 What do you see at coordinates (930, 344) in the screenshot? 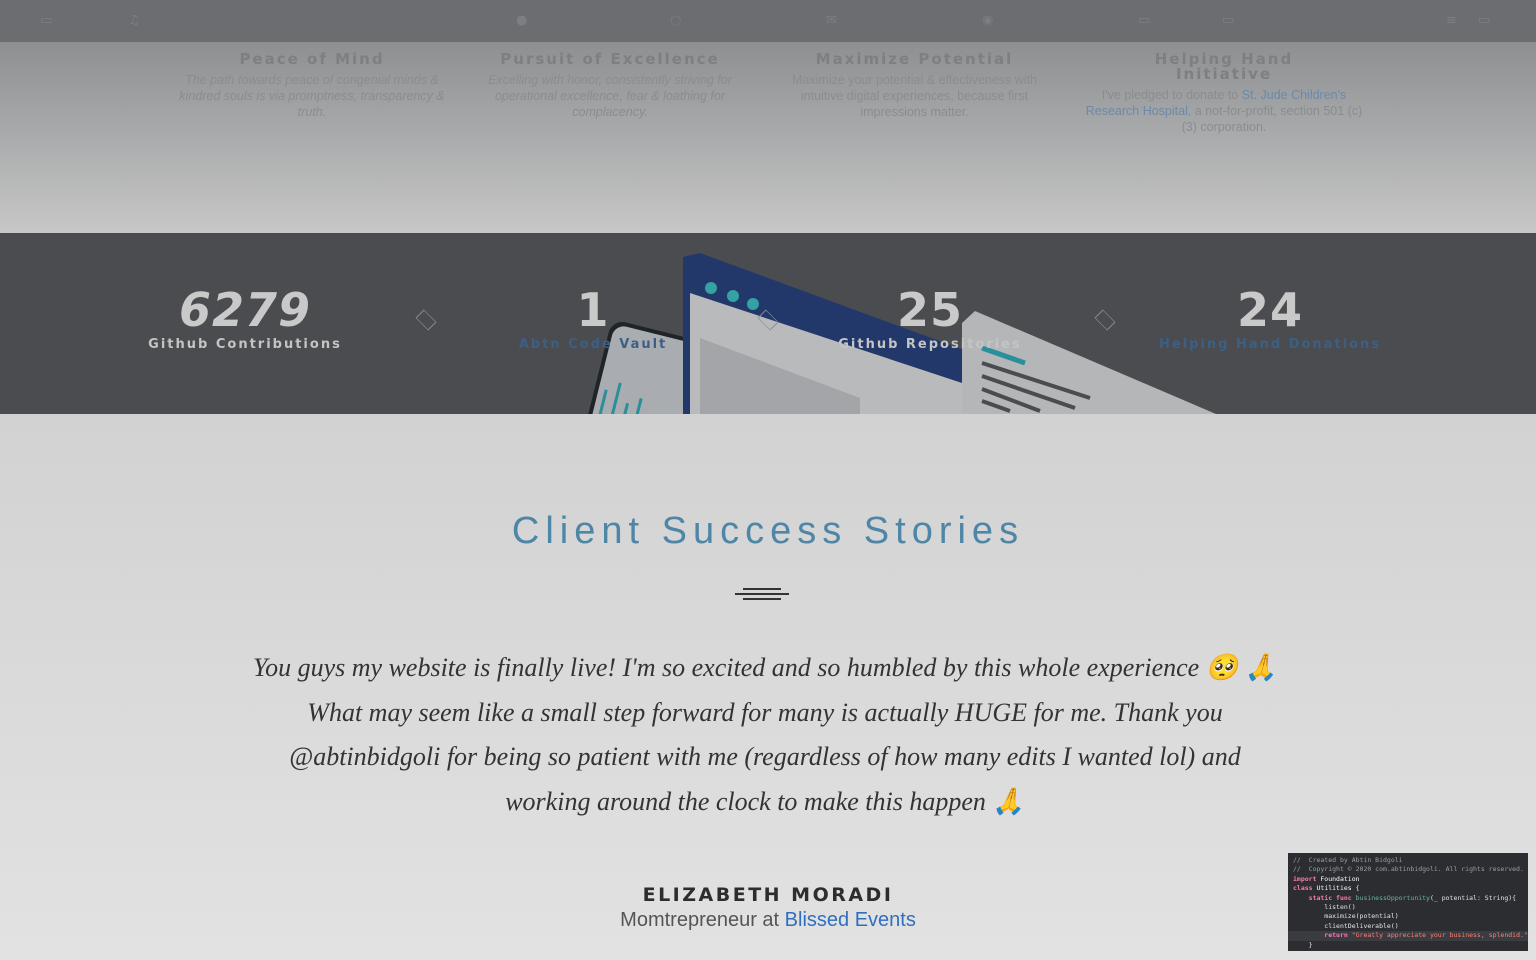
I see `stat-label: Github Repositories` at bounding box center [930, 344].